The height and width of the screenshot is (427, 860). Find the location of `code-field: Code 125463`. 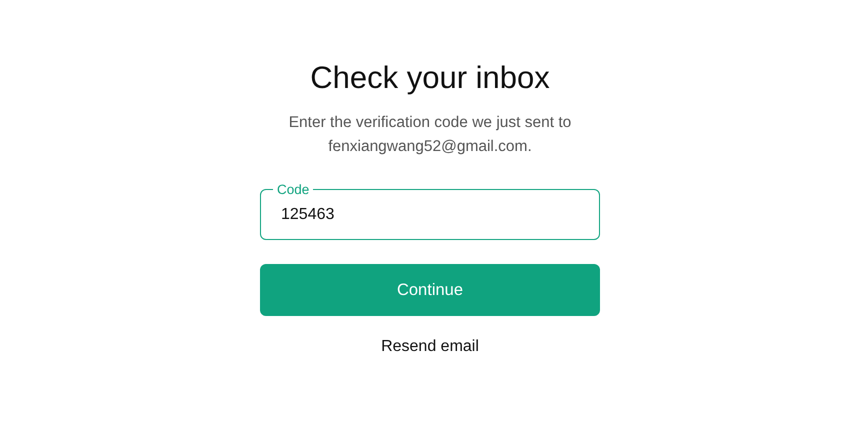

code-field: Code 125463 is located at coordinates (430, 211).